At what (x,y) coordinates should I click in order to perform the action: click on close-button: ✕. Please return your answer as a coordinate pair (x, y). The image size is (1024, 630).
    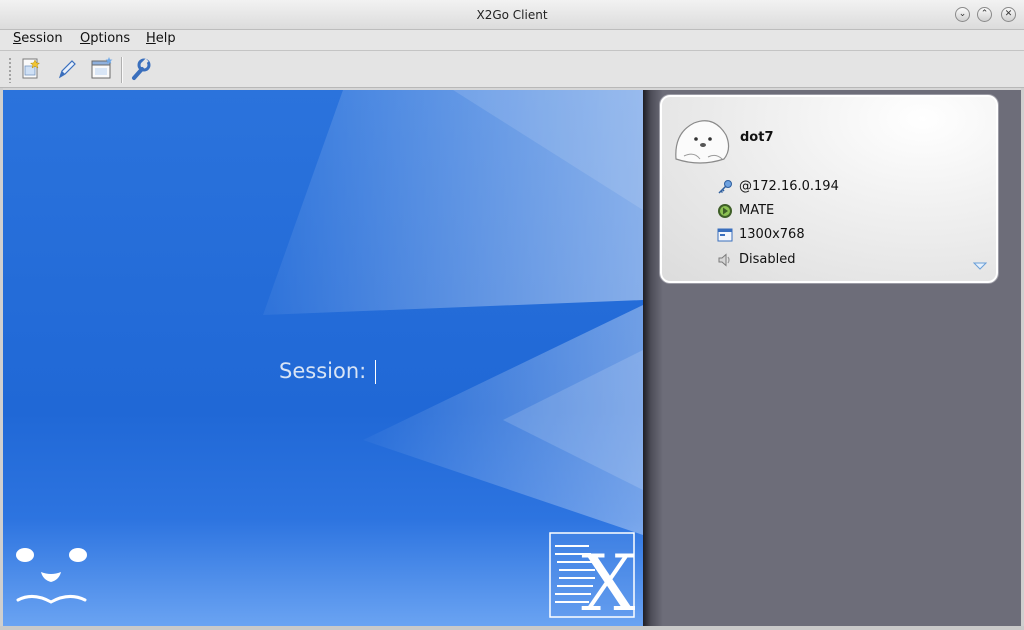
    Looking at the image, I should click on (1008, 14).